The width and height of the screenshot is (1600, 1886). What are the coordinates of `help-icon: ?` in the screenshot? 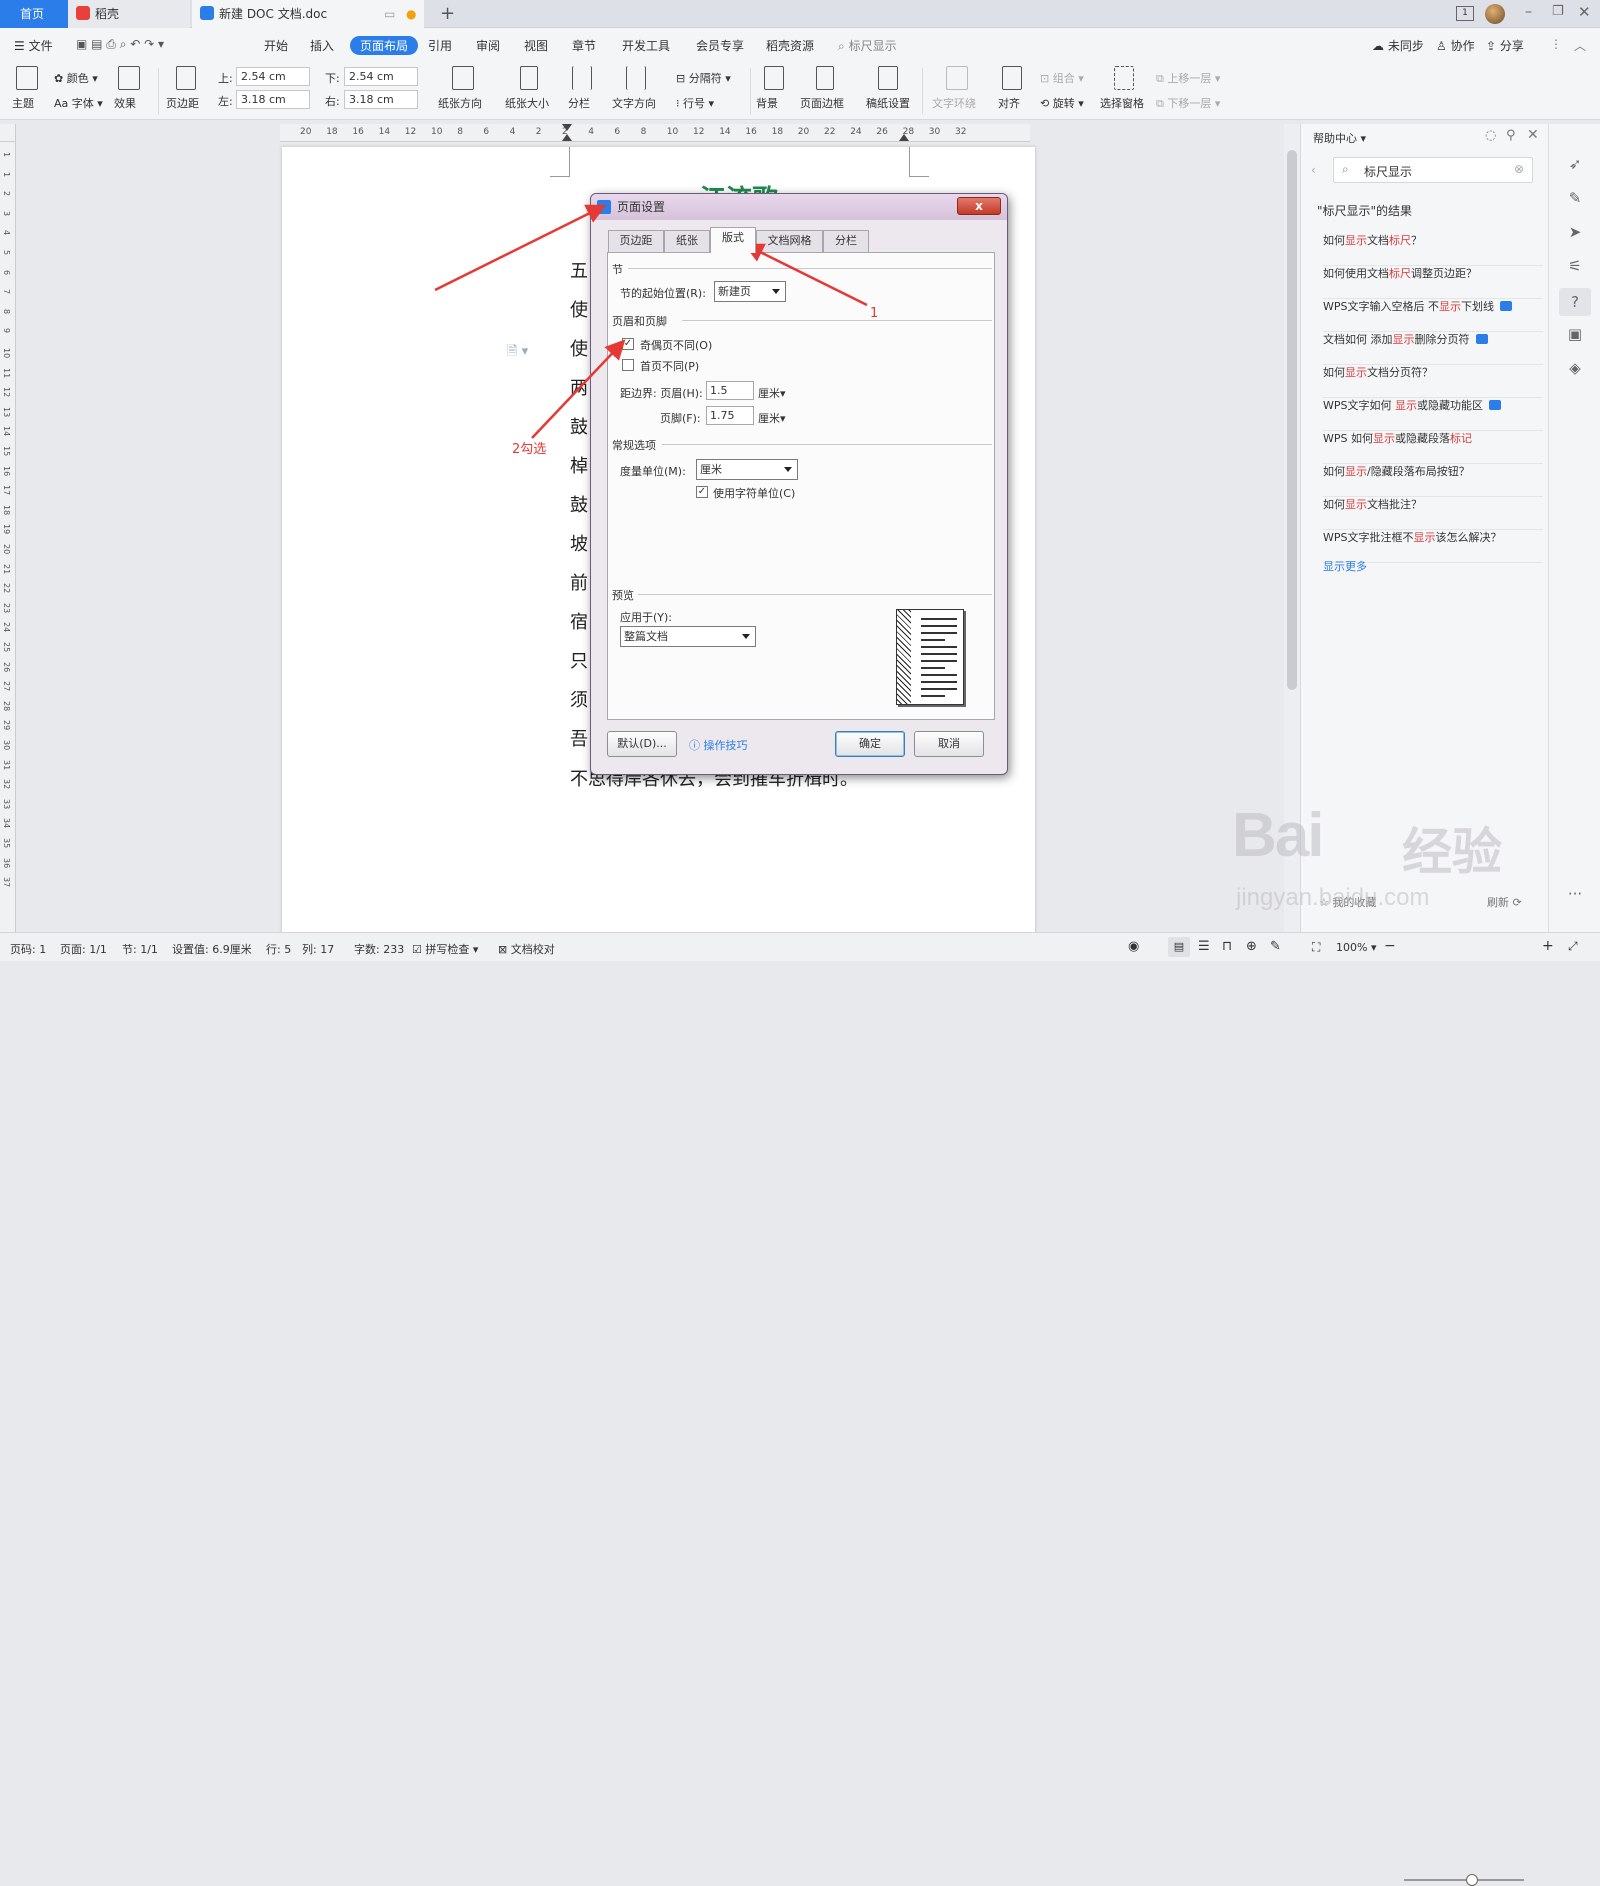 It's located at (1575, 302).